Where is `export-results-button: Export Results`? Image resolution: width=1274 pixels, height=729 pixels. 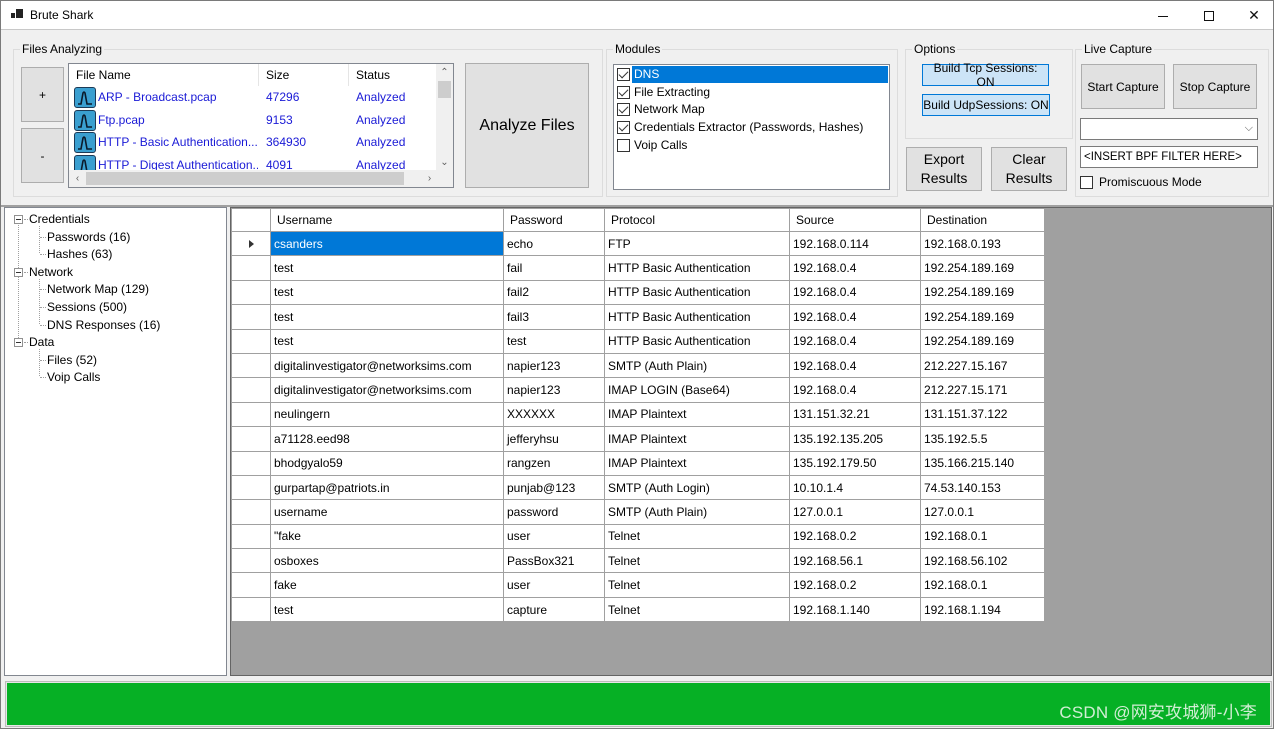
export-results-button: Export Results is located at coordinates (944, 169).